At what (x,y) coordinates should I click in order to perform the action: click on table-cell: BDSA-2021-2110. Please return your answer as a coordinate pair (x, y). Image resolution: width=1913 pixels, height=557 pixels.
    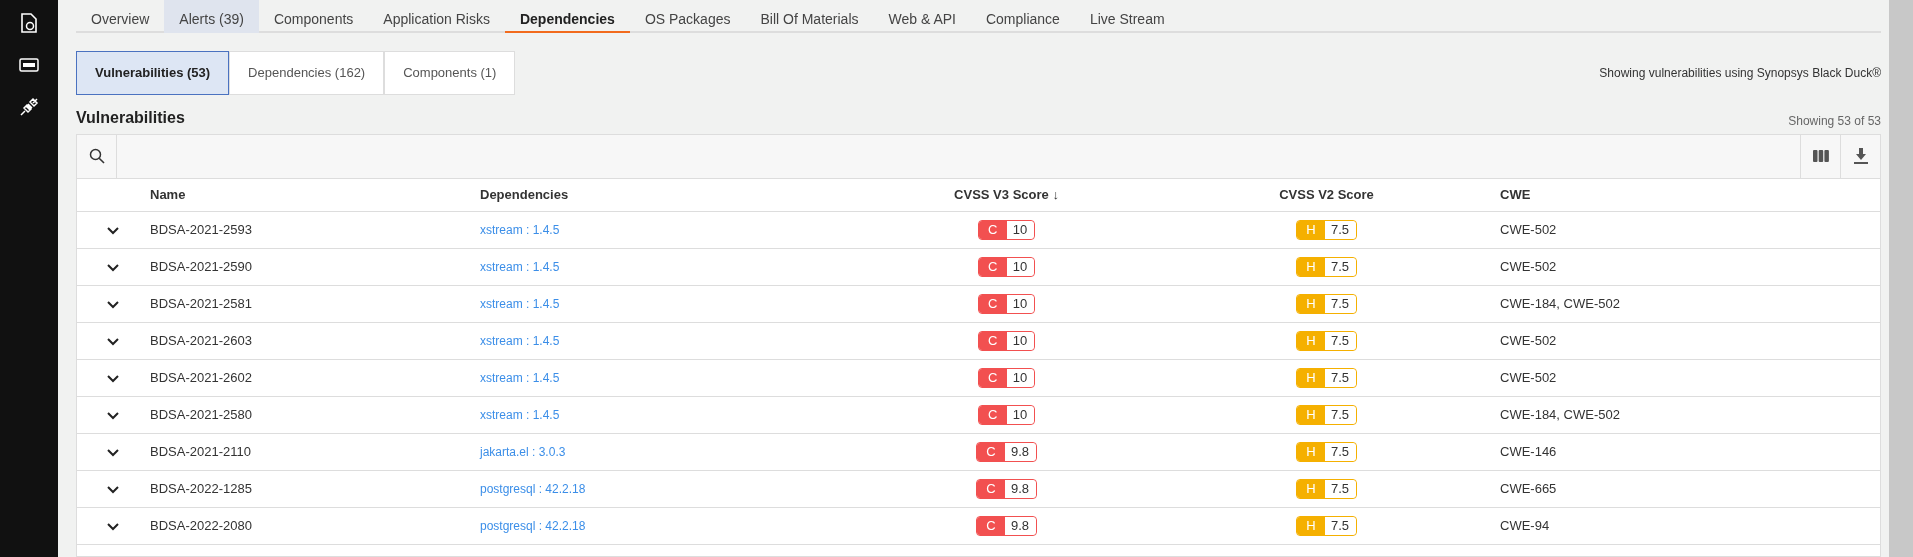
    Looking at the image, I should click on (200, 452).